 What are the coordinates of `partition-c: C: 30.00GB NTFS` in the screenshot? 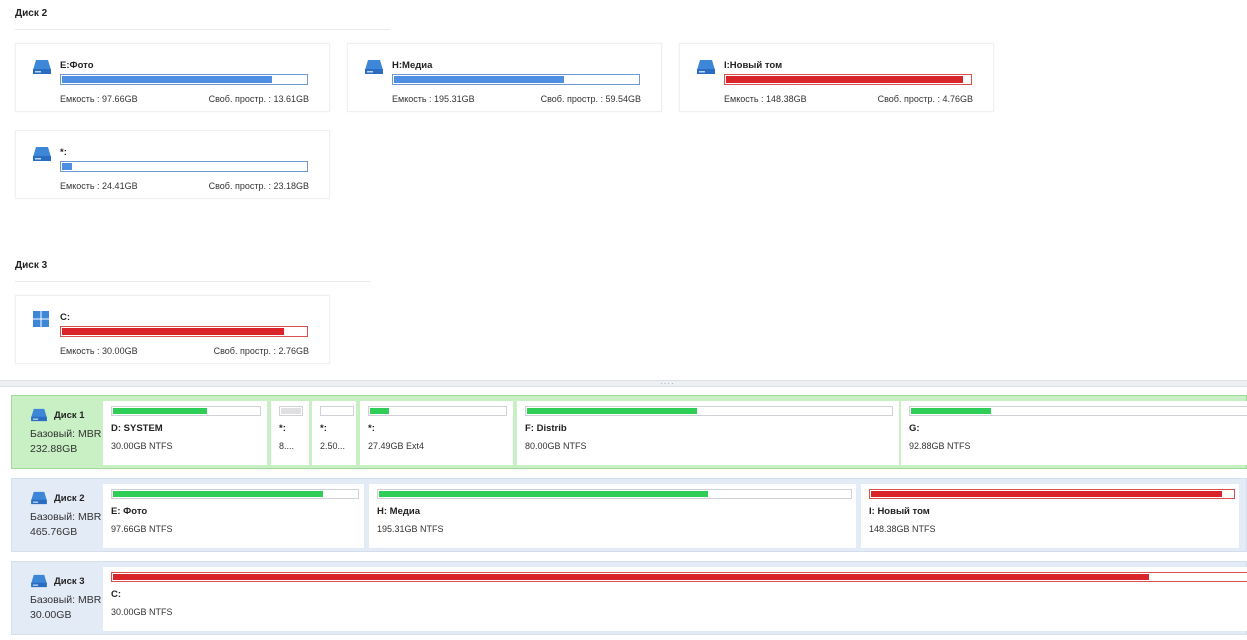 It's located at (675, 599).